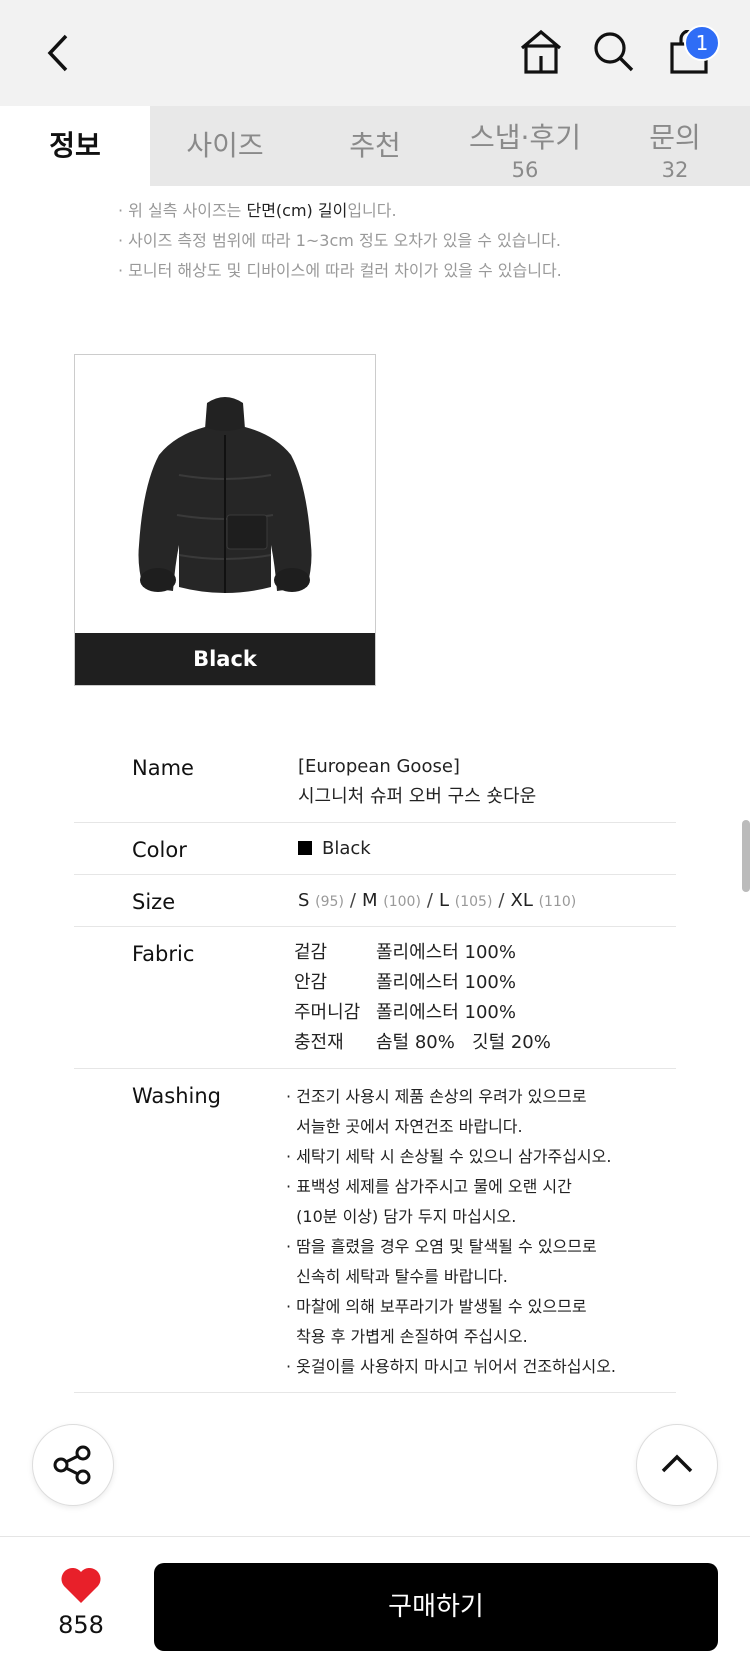 The height and width of the screenshot is (1676, 750). What do you see at coordinates (436, 1096) in the screenshot?
I see `washing-line: · 건조기 사용시 제품 손상의 우려가 있으므로` at bounding box center [436, 1096].